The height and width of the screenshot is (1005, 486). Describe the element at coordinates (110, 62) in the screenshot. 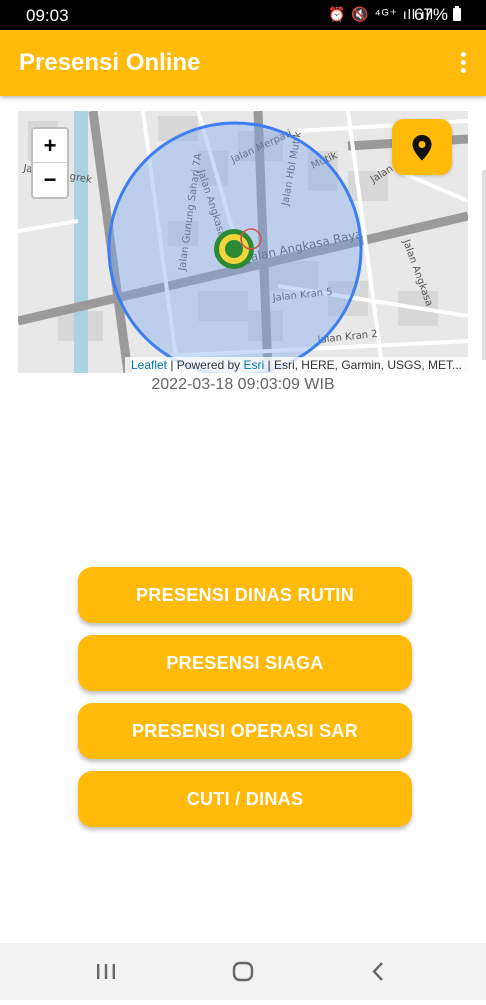

I see `app-title: Presensi Online` at that location.